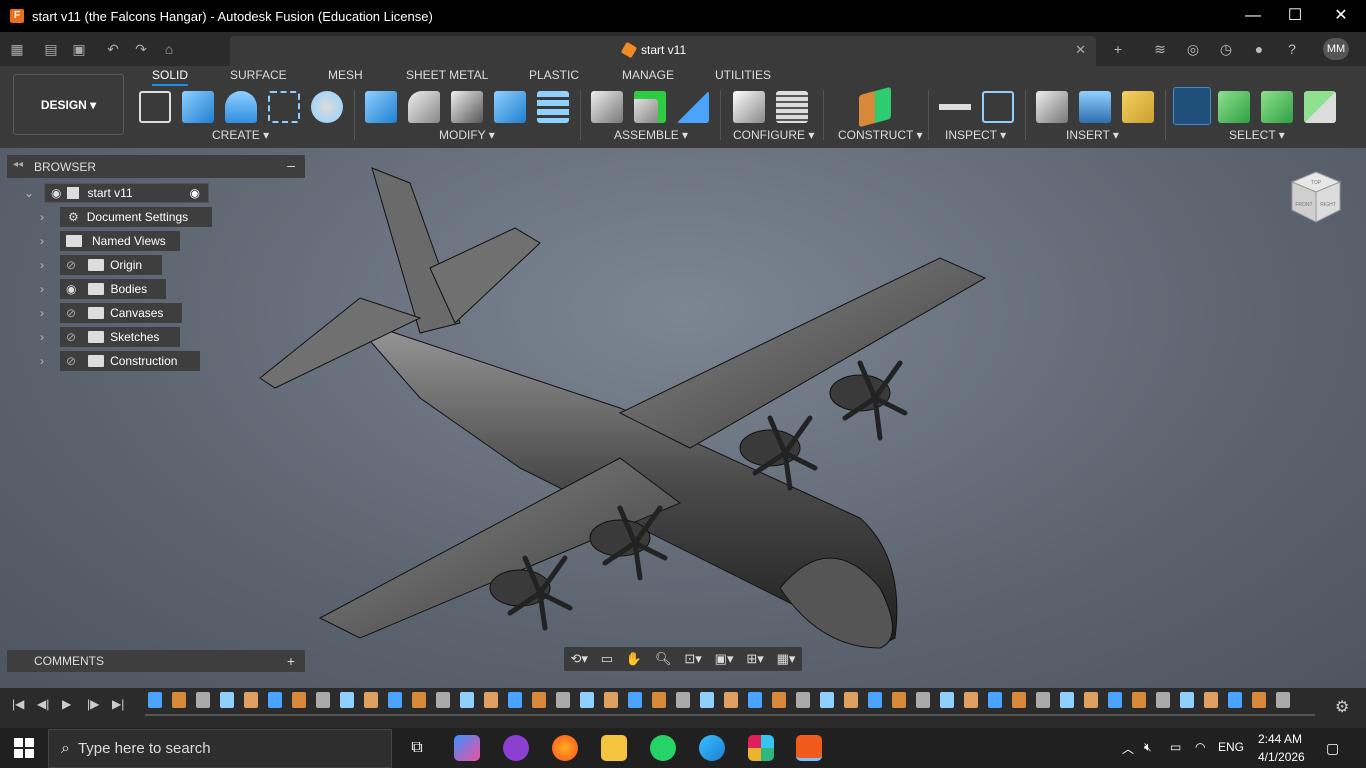 Image resolution: width=1366 pixels, height=768 pixels. I want to click on file-explorer-icon, so click(614, 748).